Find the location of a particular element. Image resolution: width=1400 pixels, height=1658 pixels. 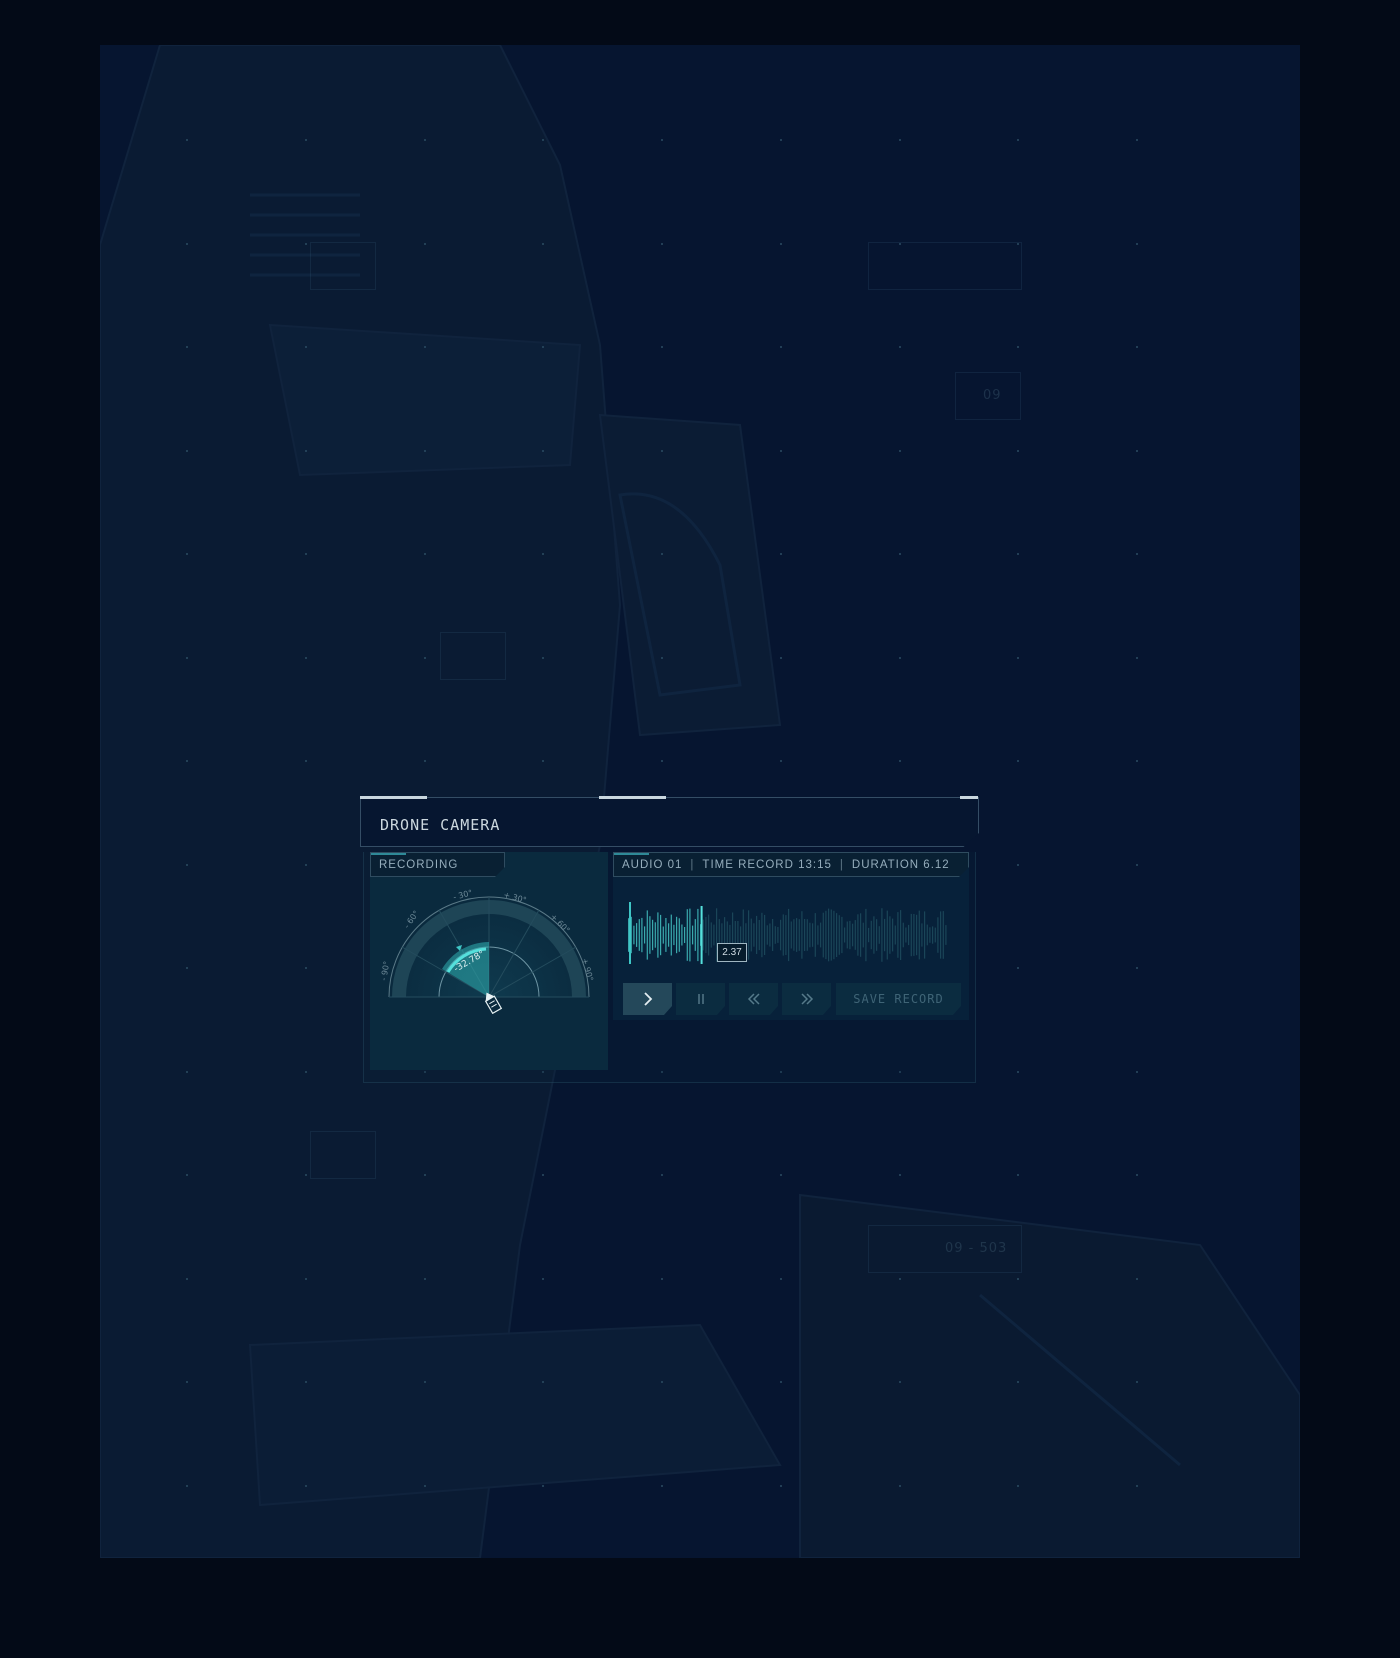

pause-icon is located at coordinates (701, 999).